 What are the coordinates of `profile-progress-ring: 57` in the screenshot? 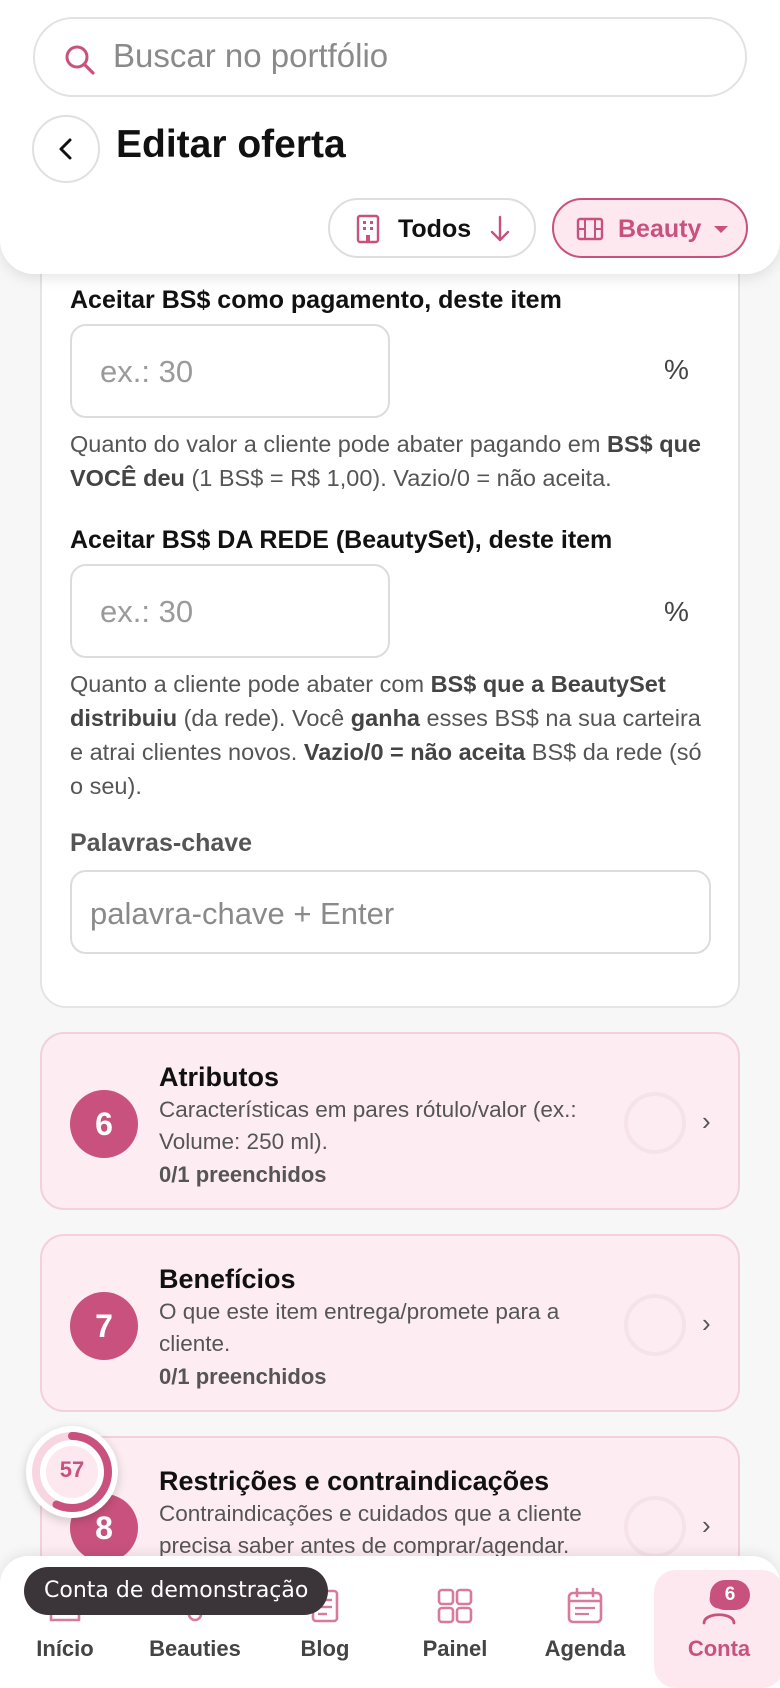 It's located at (72, 1472).